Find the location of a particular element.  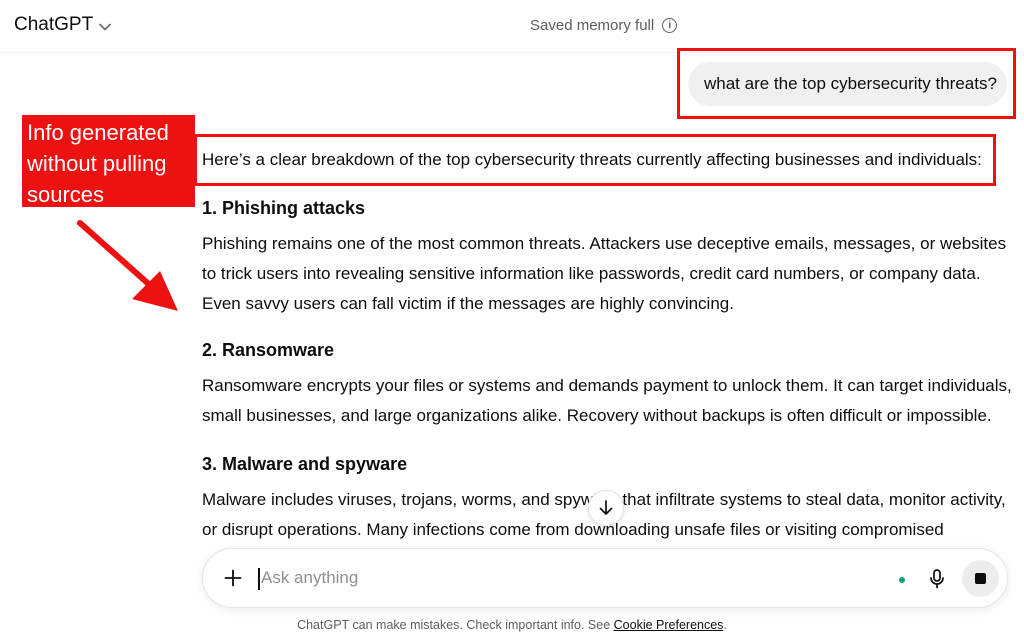

cookie-preferences-link: Cookie Preferences is located at coordinates (669, 625).